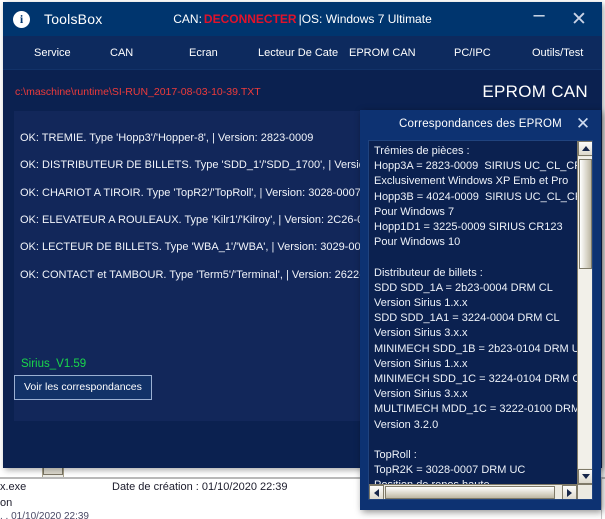  I want to click on background-exe-text: x.exe, so click(13, 487).